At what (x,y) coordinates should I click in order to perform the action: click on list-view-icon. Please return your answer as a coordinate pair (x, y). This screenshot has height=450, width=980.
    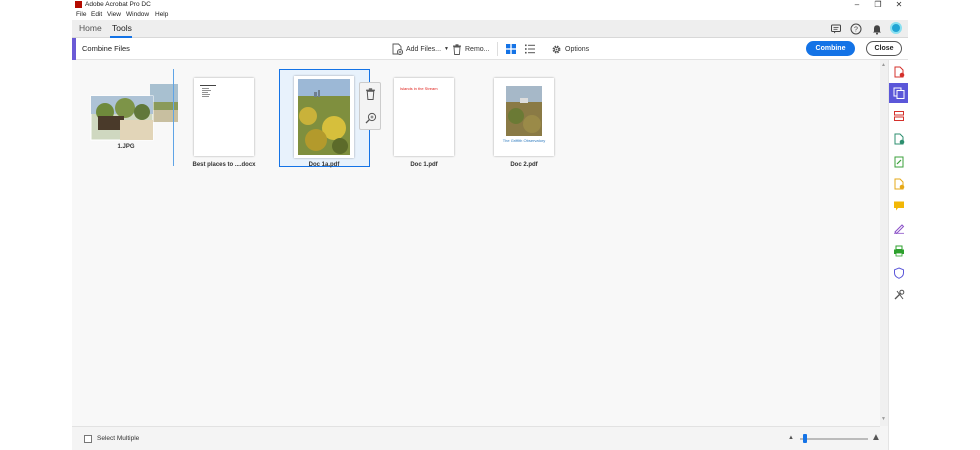
    Looking at the image, I should click on (530, 49).